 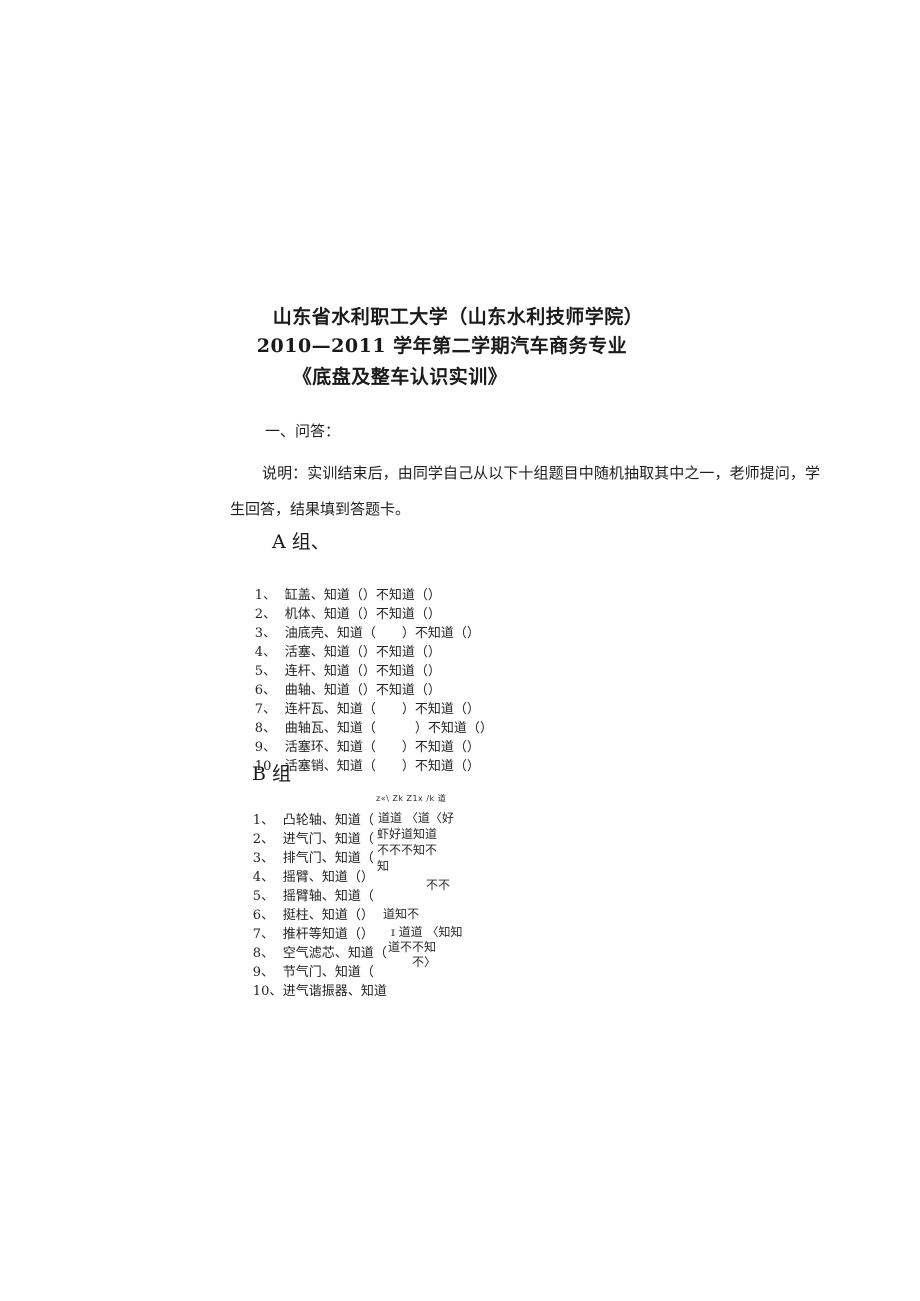 I want to click on scan-artifact-text: 知, so click(x=383, y=866).